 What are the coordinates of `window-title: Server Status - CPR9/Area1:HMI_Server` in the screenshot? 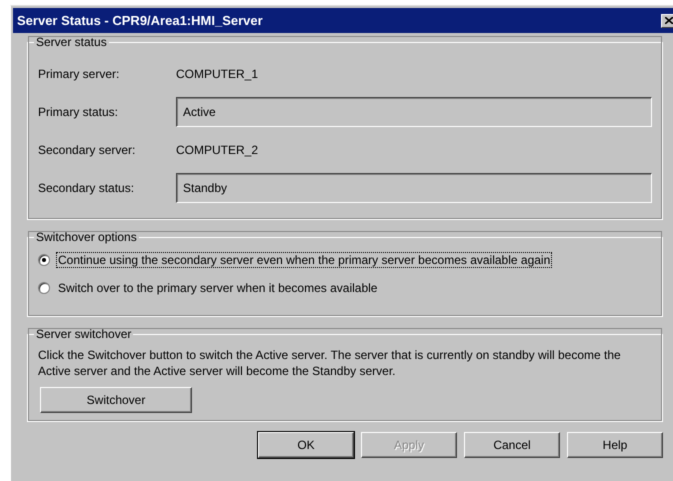 It's located at (140, 20).